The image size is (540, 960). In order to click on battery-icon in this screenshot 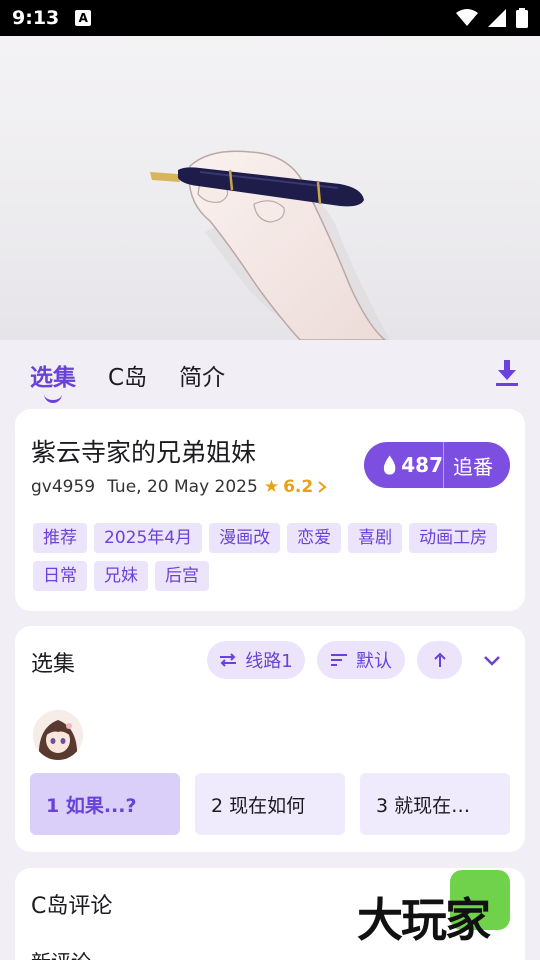, I will do `click(522, 18)`.